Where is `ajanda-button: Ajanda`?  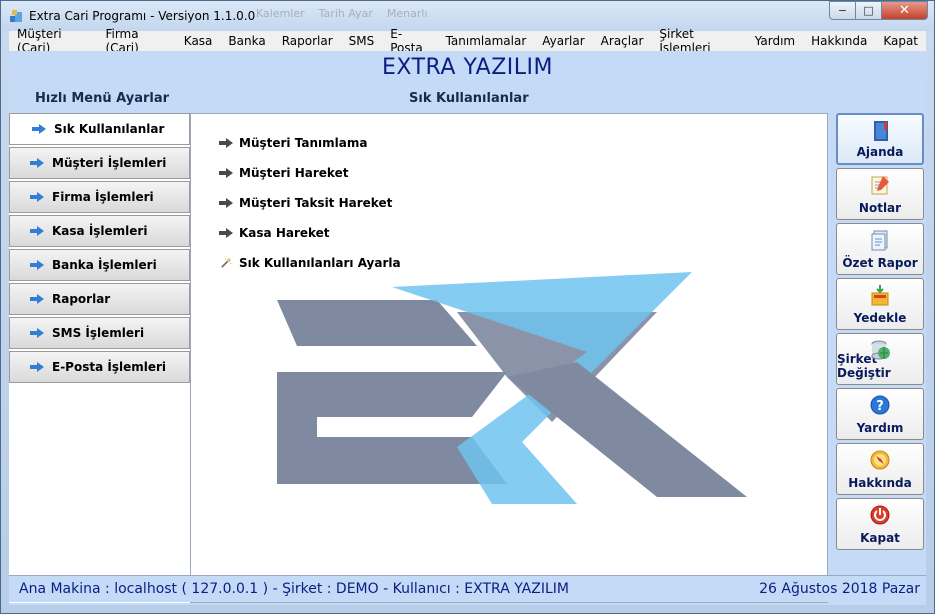 ajanda-button: Ajanda is located at coordinates (880, 139).